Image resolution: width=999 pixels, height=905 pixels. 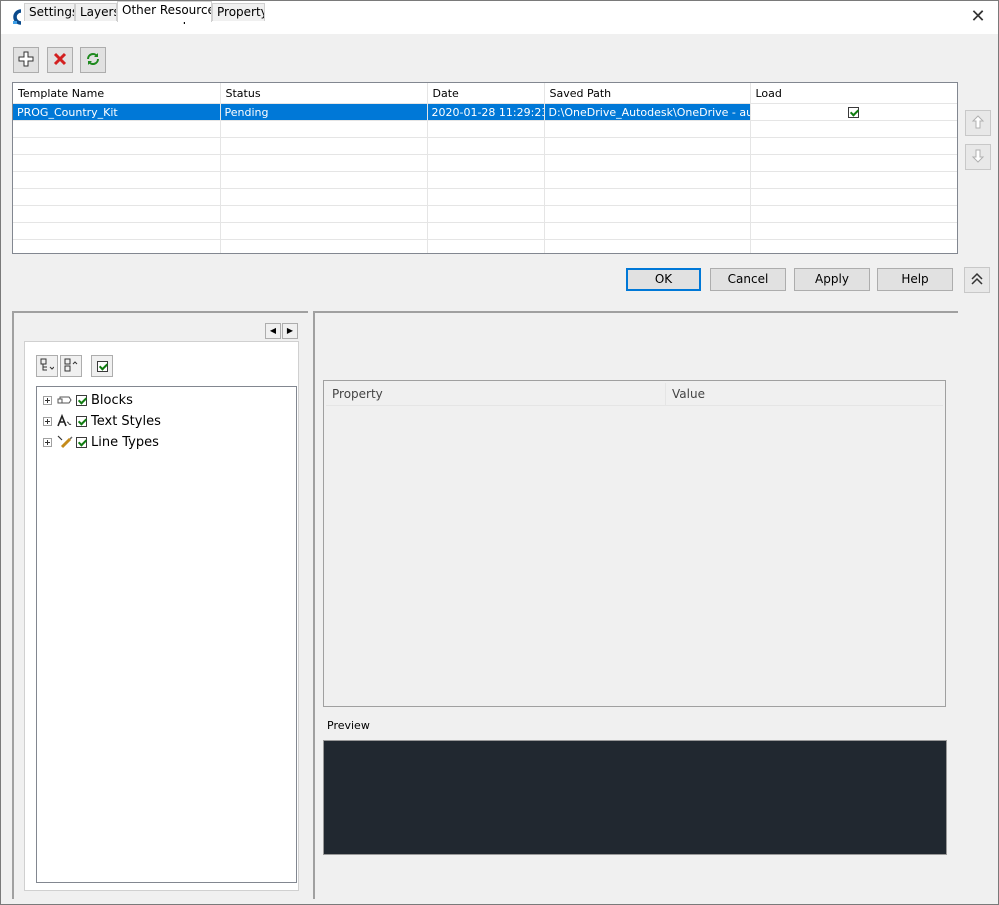 I want to click on cancel-button: Cancel, so click(x=748, y=279).